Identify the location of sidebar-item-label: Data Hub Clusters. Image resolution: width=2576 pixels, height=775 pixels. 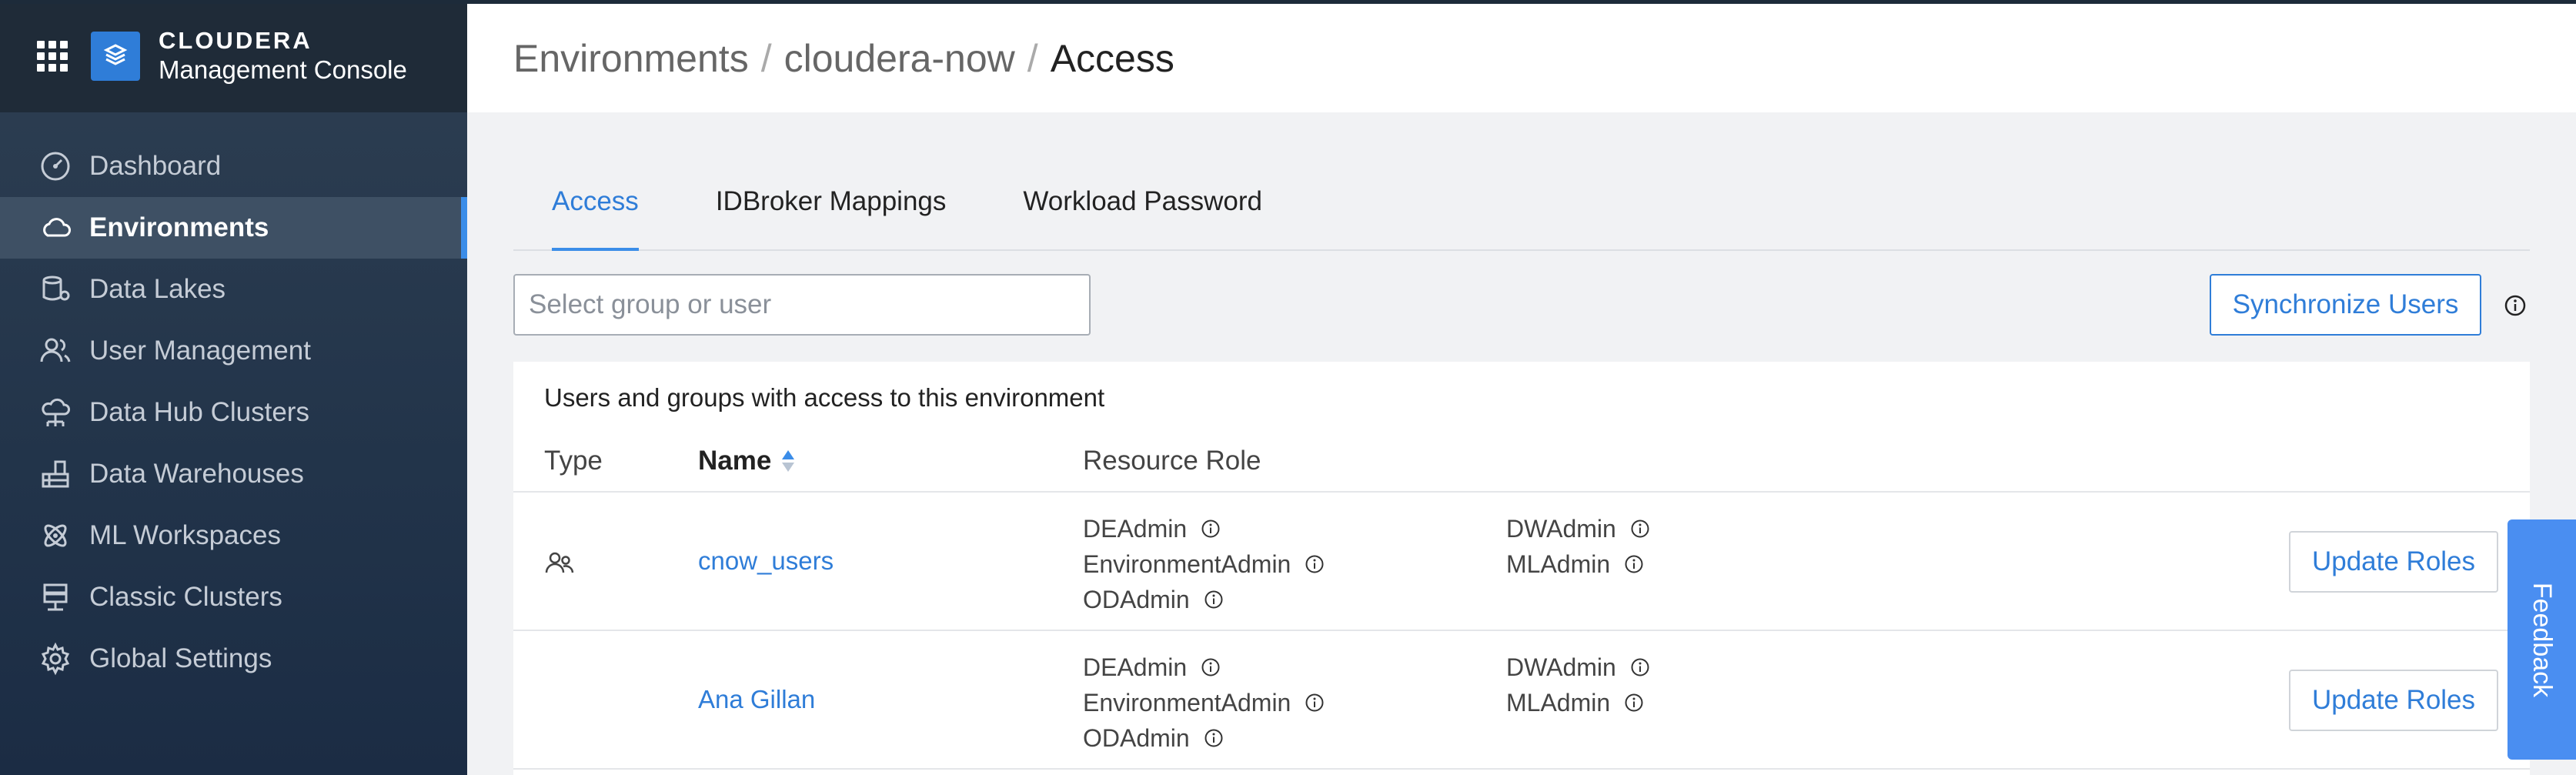
(199, 412).